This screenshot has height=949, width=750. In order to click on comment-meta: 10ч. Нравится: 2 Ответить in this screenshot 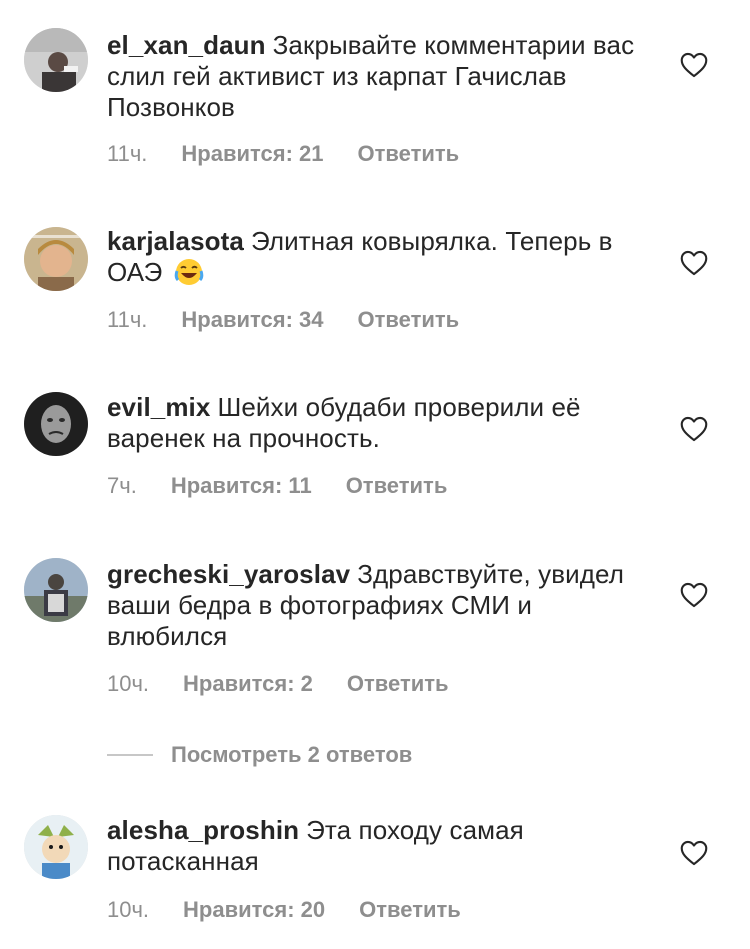, I will do `click(278, 684)`.